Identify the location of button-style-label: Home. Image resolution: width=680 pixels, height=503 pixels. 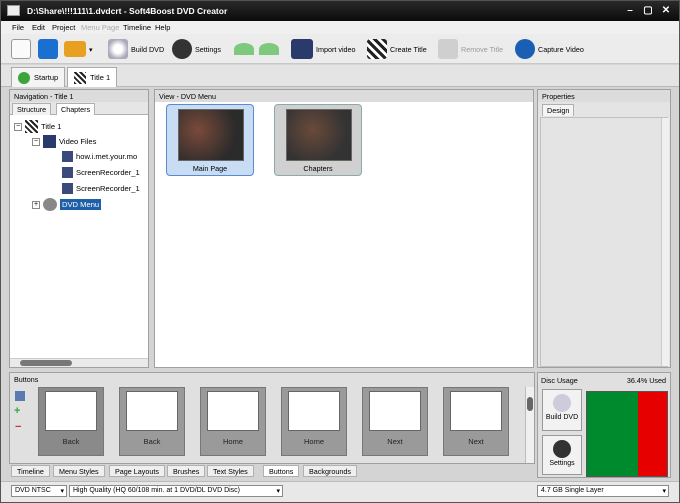
(313, 441).